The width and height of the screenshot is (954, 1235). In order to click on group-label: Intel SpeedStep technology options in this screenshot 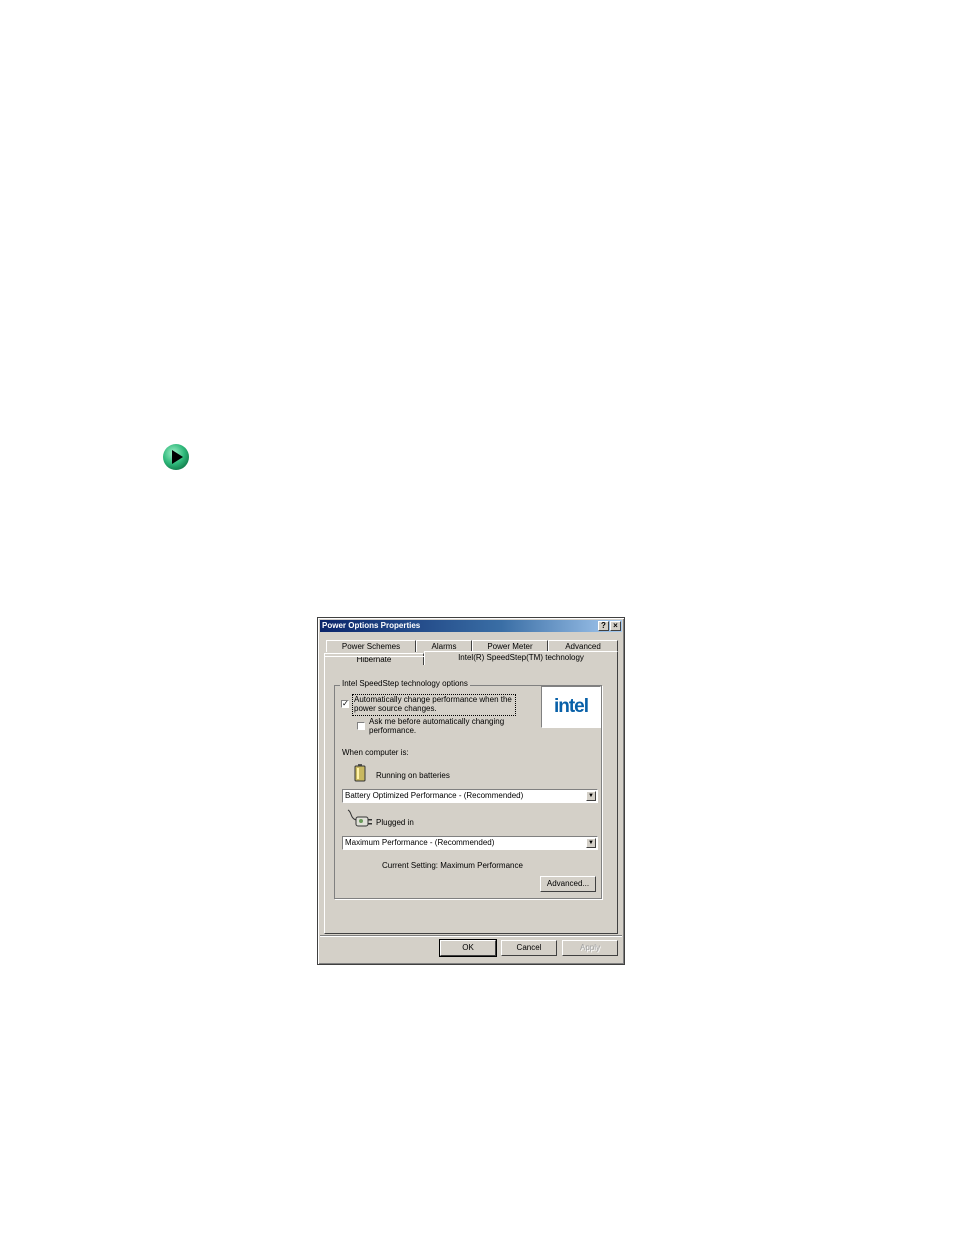, I will do `click(405, 684)`.